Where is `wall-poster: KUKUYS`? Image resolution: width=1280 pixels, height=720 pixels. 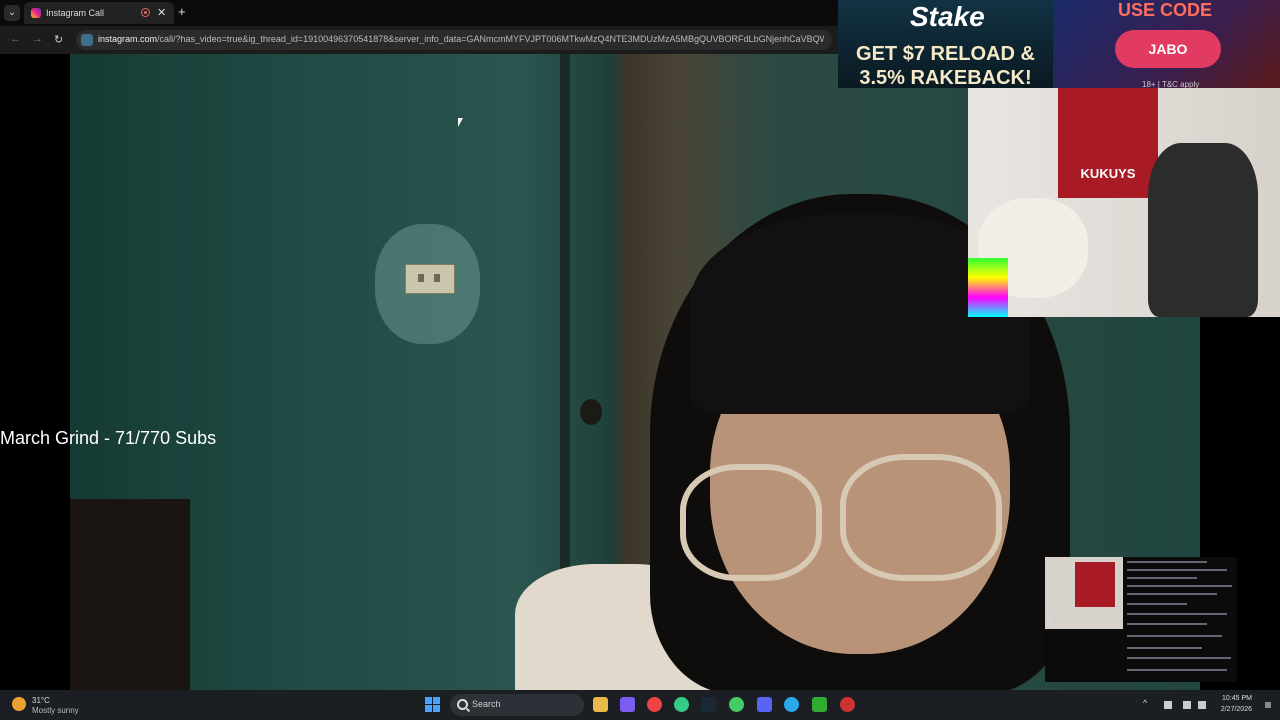 wall-poster: KUKUYS is located at coordinates (1108, 143).